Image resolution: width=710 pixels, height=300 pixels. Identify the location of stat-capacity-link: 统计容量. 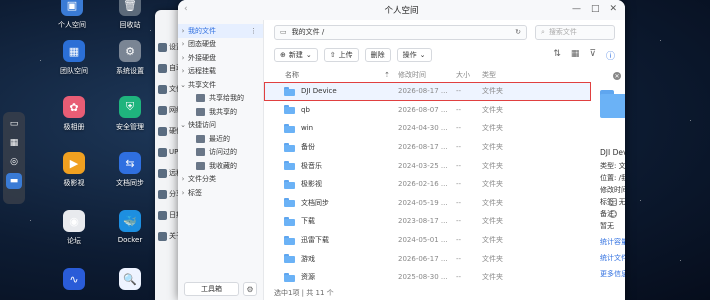
(612, 242).